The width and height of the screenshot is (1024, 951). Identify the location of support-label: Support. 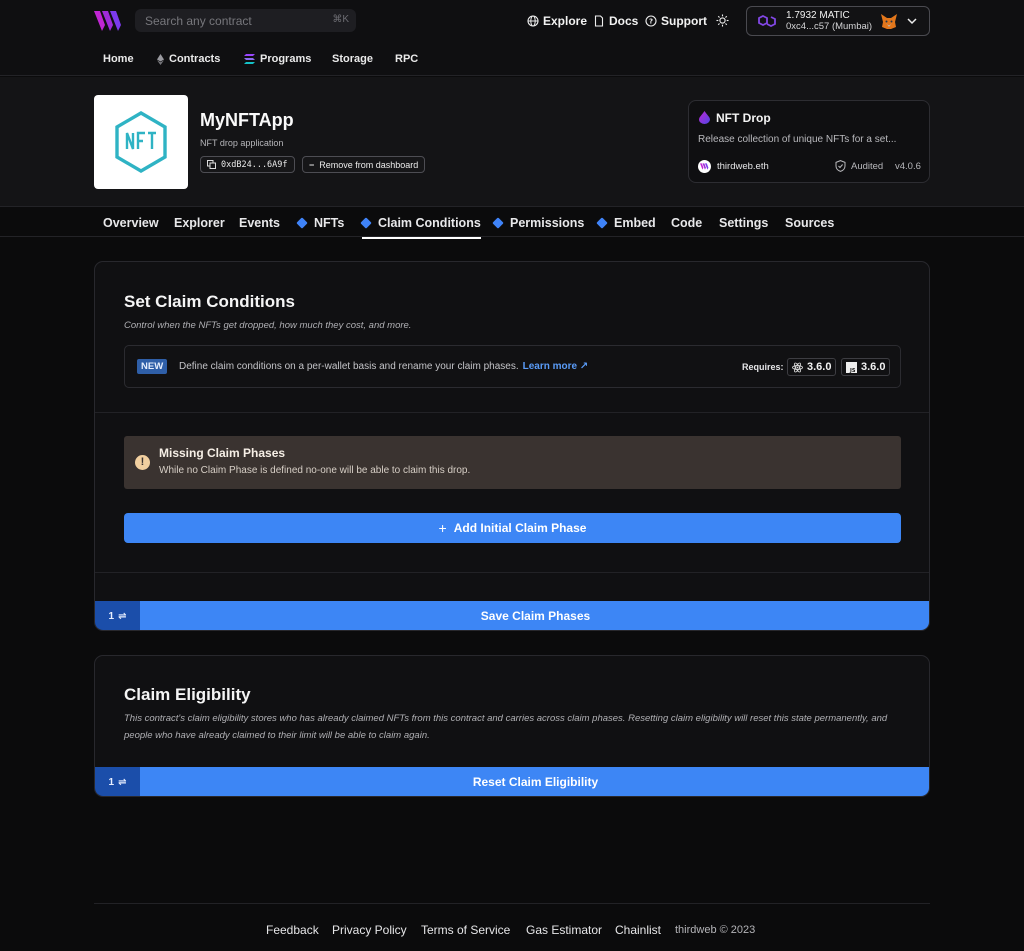
(684, 21).